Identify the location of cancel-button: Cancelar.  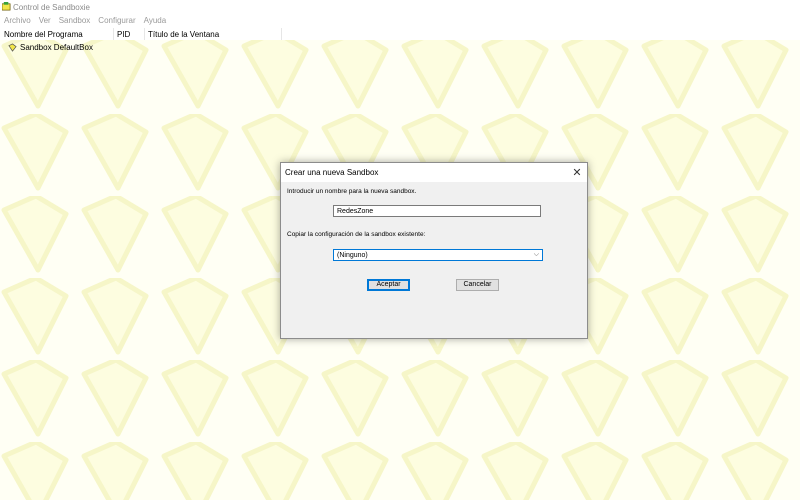
(477, 285).